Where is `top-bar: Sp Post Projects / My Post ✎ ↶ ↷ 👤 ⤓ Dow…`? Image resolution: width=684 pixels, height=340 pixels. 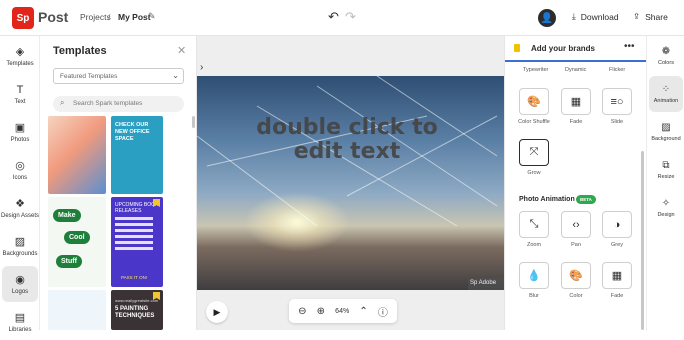 top-bar: Sp Post Projects / My Post ✎ ↶ ↷ 👤 ⤓ Dow… is located at coordinates (342, 18).